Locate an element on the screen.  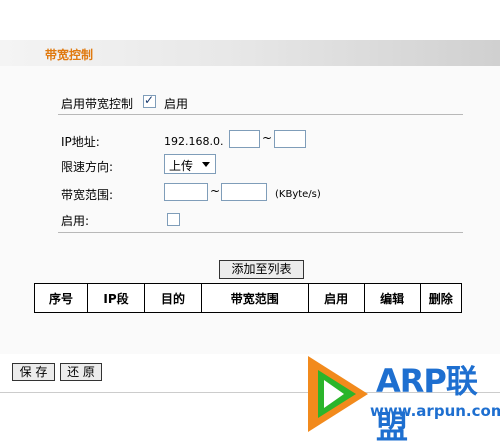
ip-range-tilde: ~ is located at coordinates (267, 138).